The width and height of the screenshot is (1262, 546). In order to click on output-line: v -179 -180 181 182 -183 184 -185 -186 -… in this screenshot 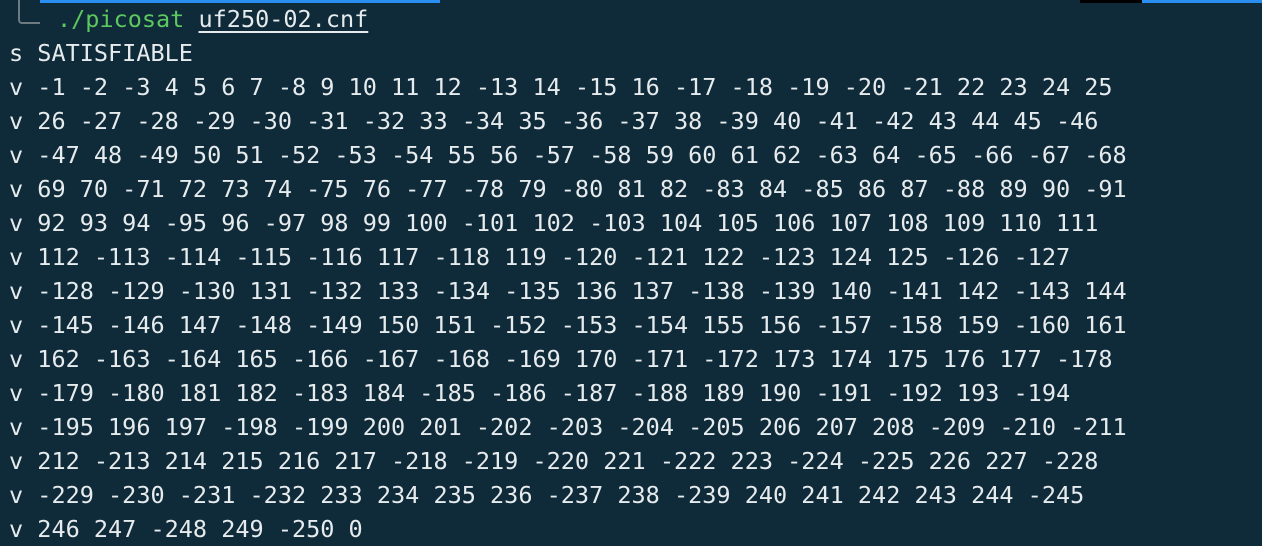, I will do `click(540, 393)`.